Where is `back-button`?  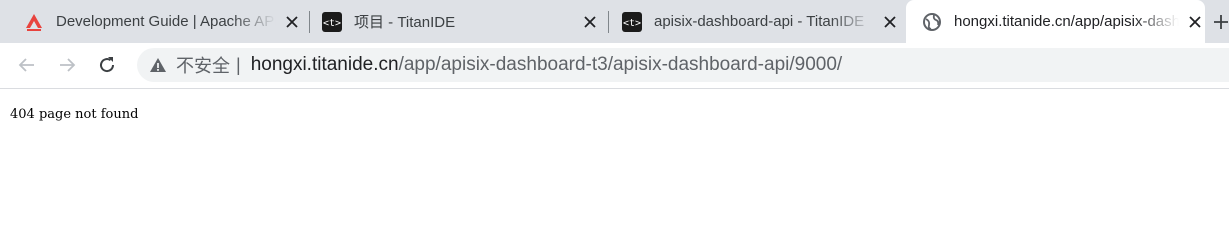
back-button is located at coordinates (27, 65).